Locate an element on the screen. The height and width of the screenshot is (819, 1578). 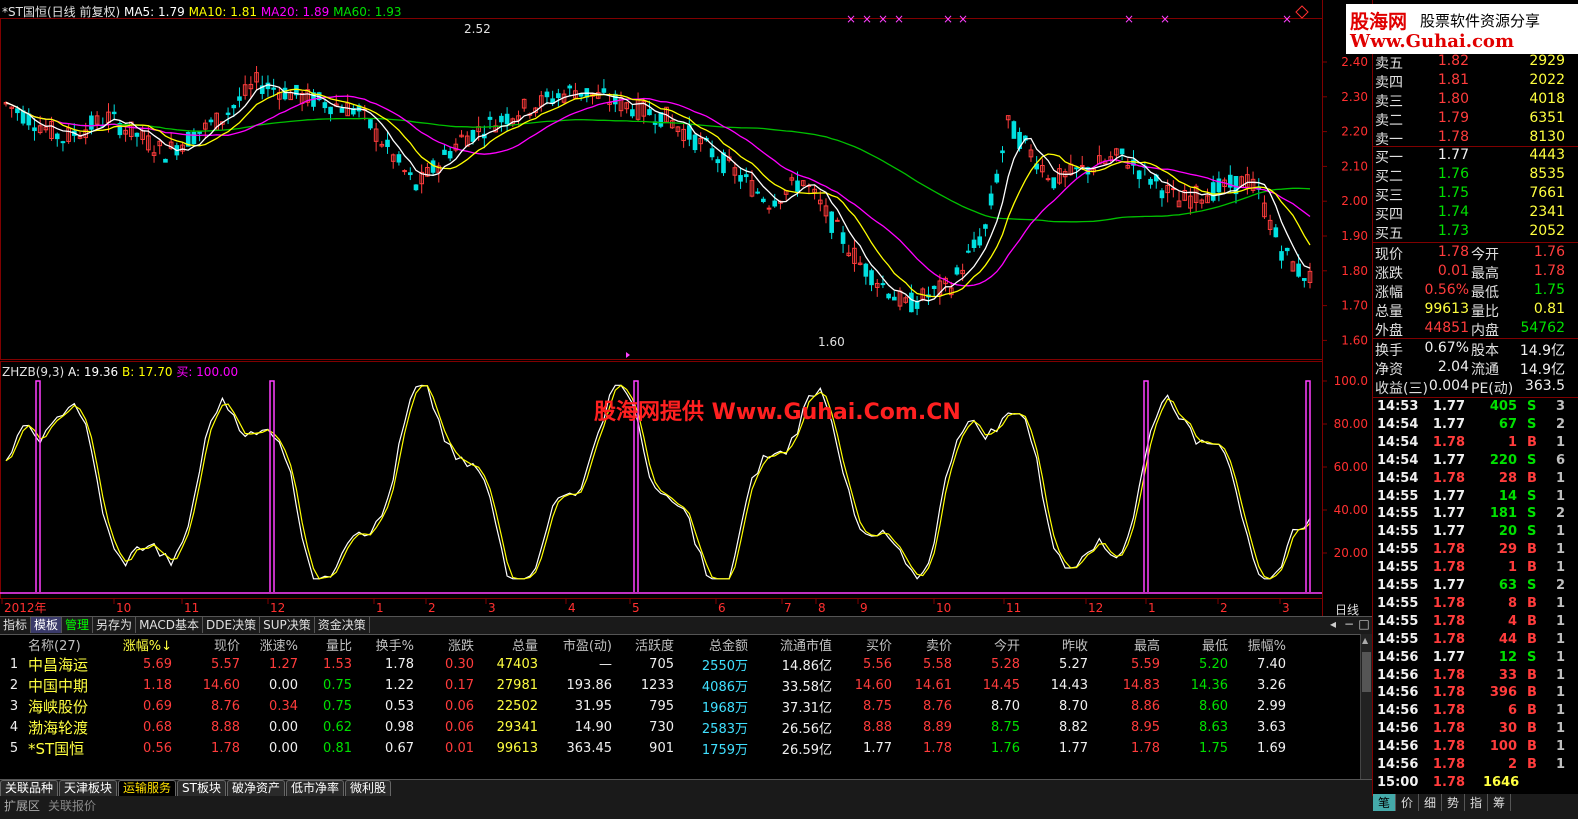
price-tick-label: 1.70 is located at coordinates (1354, 306).